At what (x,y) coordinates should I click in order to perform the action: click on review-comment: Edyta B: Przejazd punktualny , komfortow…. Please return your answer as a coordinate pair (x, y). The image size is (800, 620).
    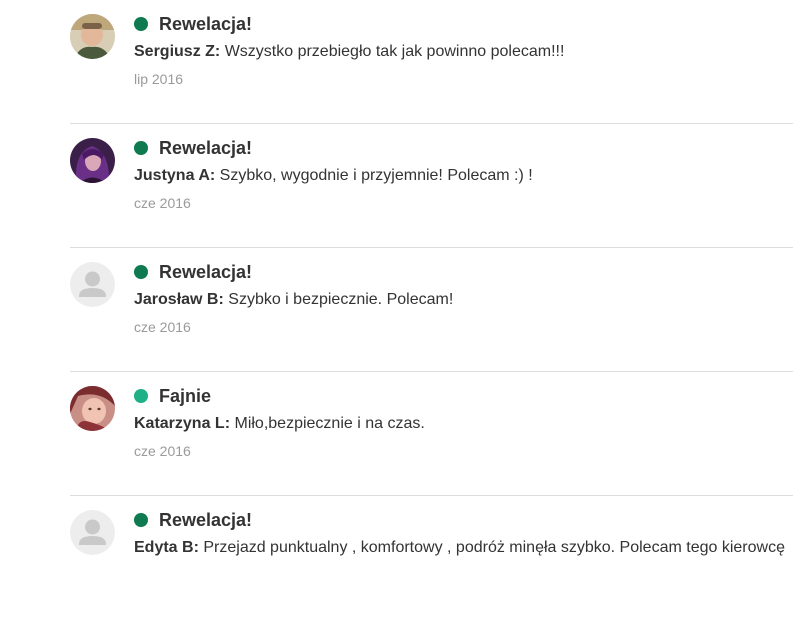
    Looking at the image, I should click on (463, 547).